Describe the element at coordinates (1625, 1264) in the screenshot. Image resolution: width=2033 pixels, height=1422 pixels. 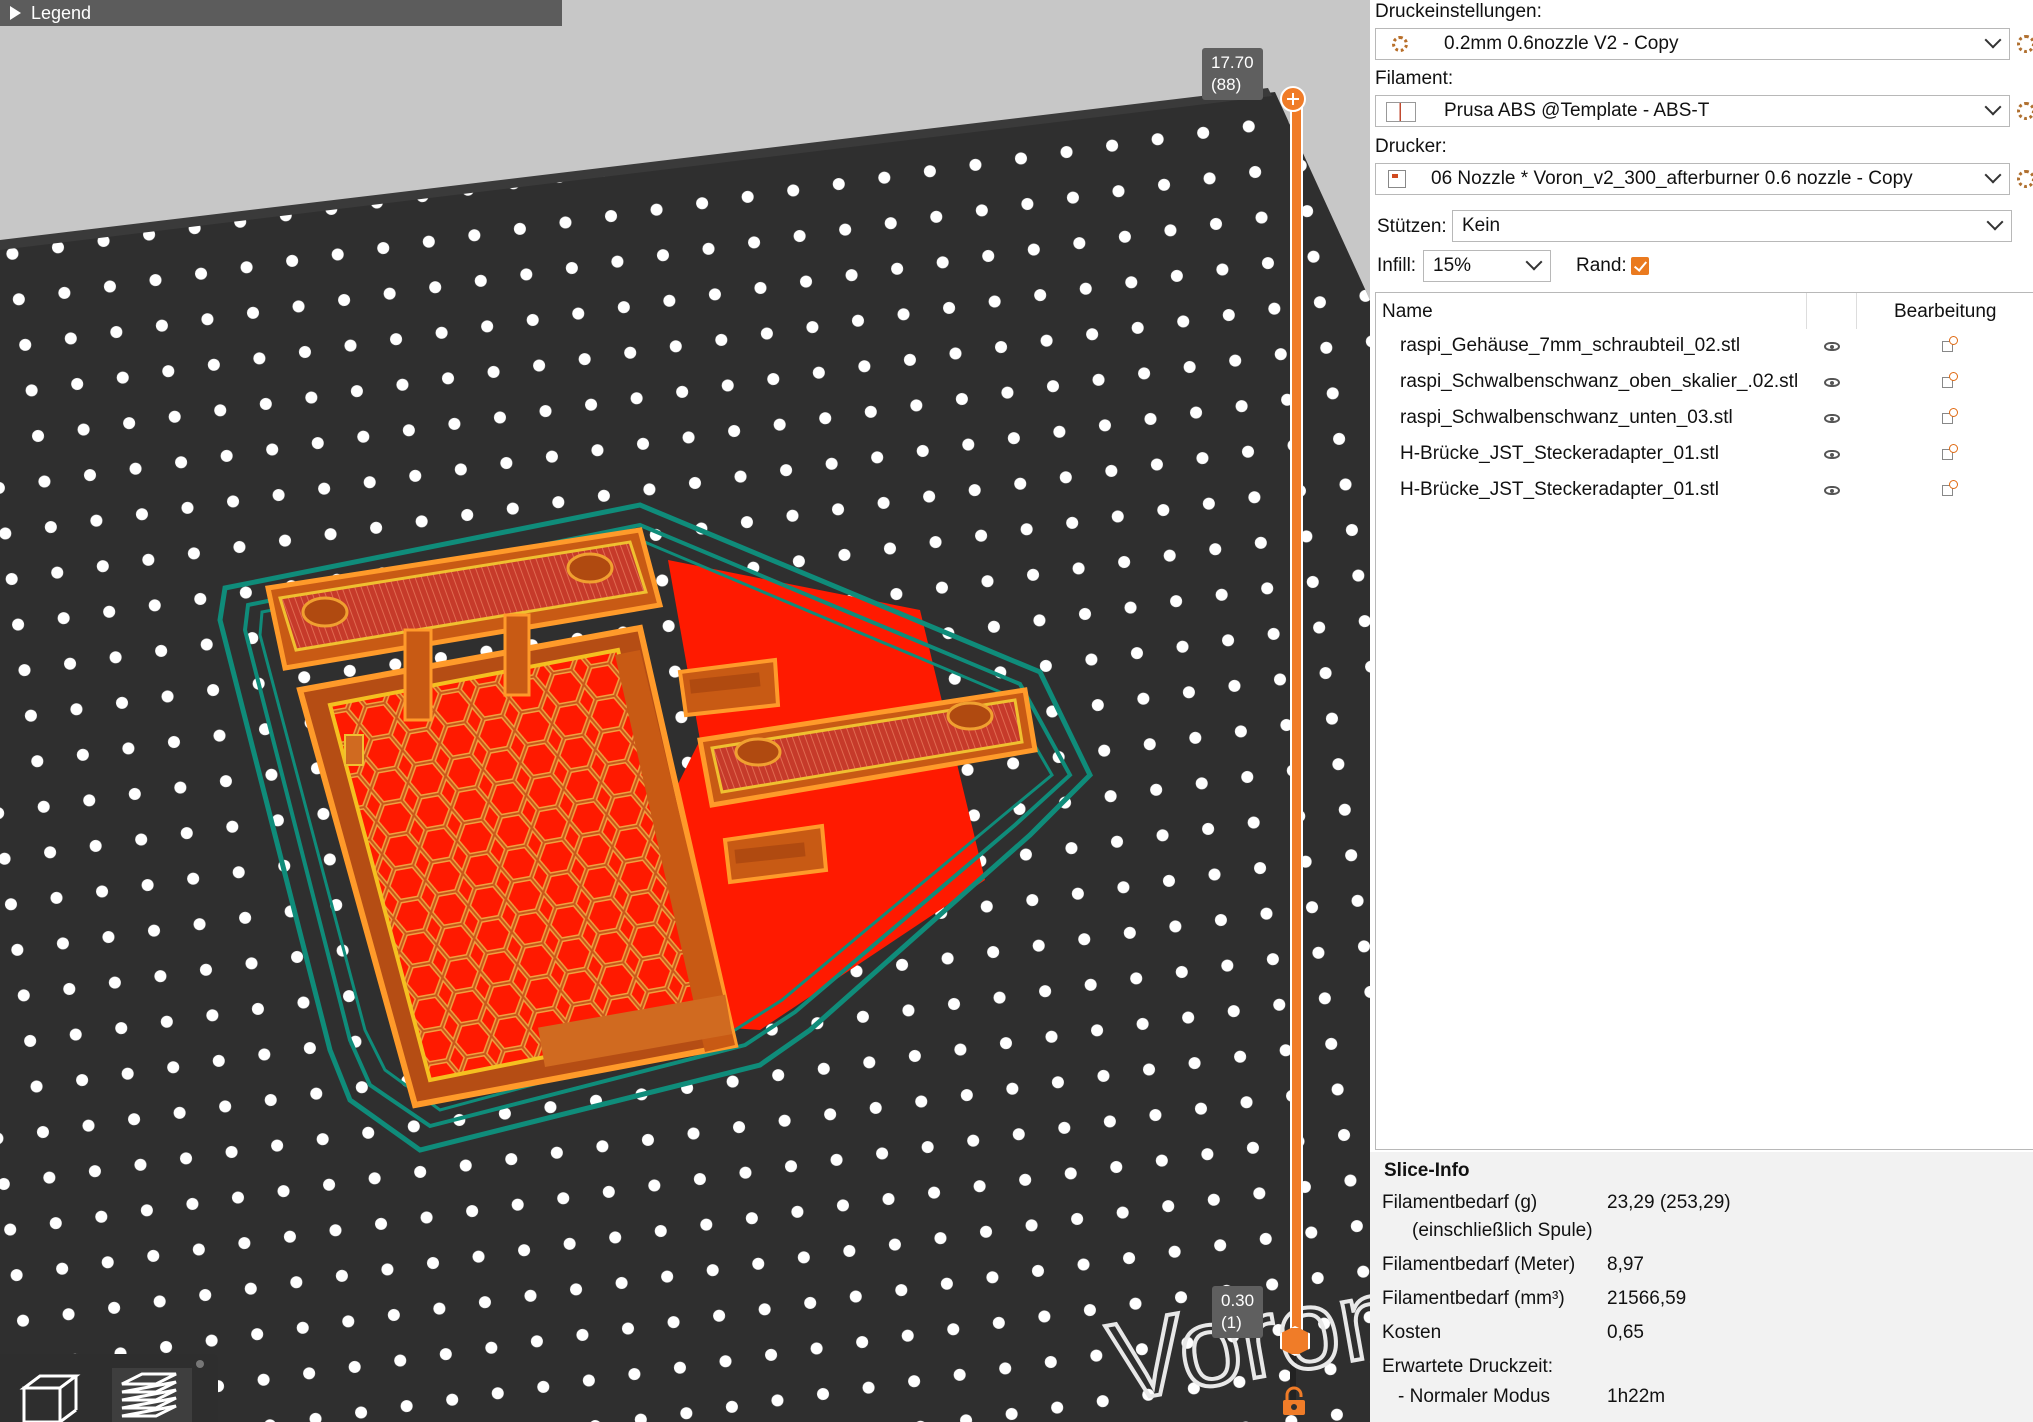
I see `filament-m-value: 8,97` at that location.